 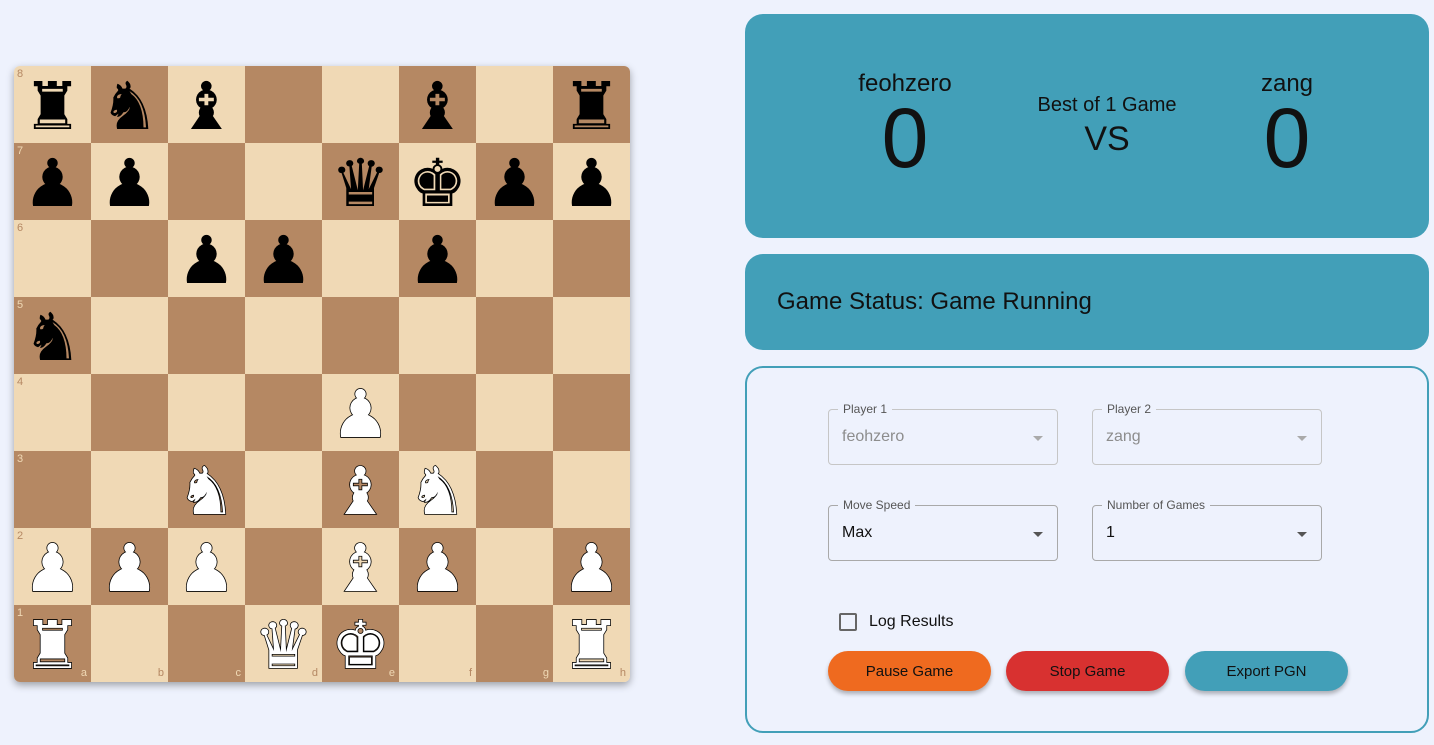 I want to click on square-g2, so click(x=514, y=566).